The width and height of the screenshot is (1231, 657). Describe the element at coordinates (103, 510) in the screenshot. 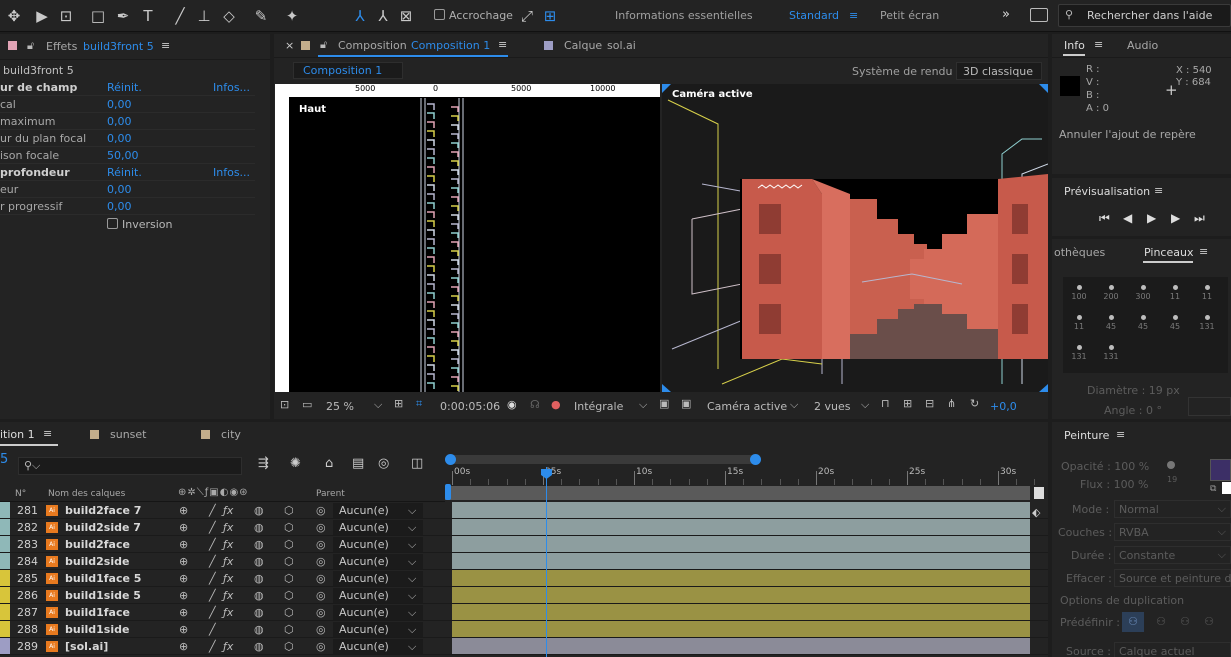

I see `layer-name: build2face 7` at that location.